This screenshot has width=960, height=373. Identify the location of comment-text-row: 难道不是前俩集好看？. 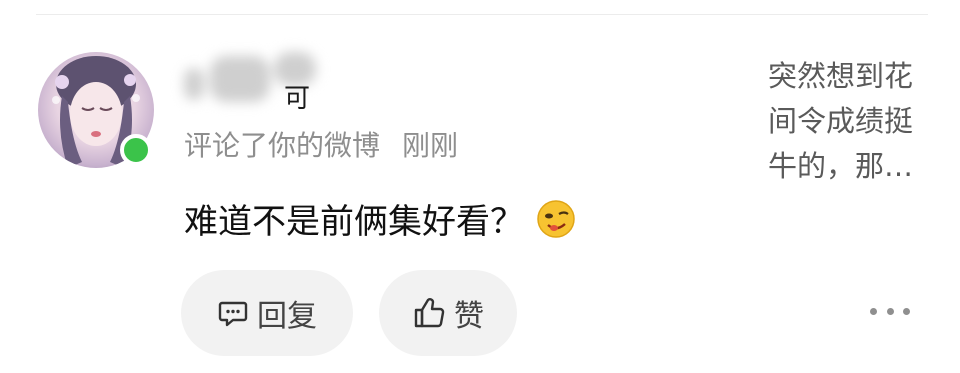
(380, 218).